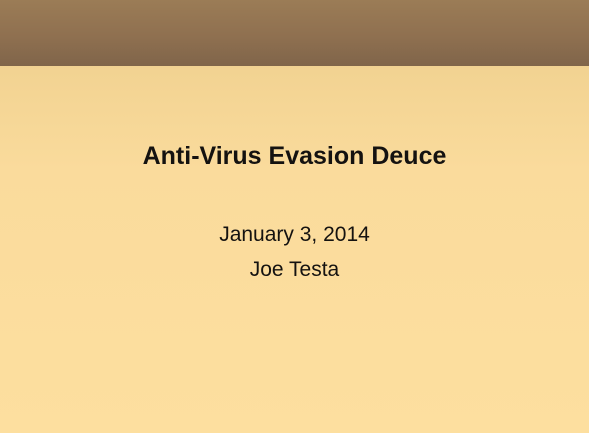  I want to click on slide-date: January 3, 2014, so click(294, 234).